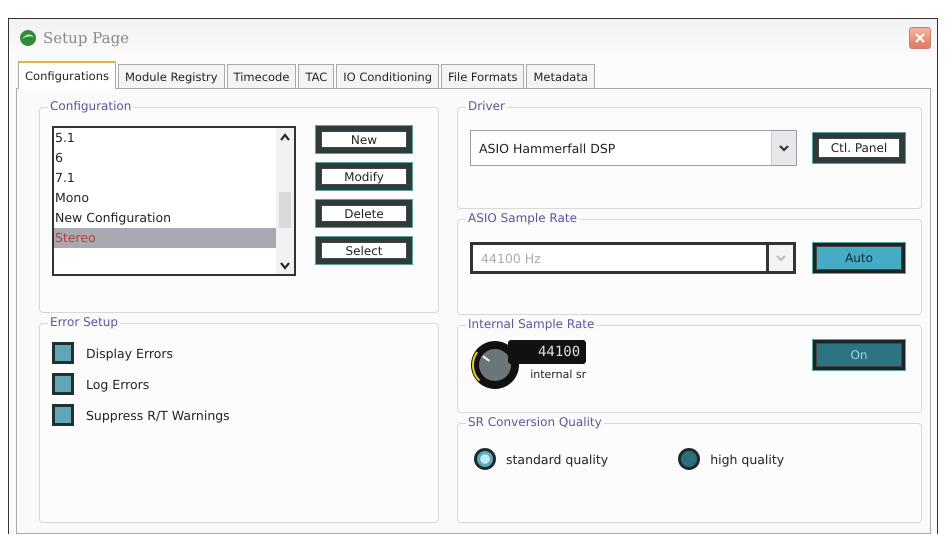 The width and height of the screenshot is (945, 539). What do you see at coordinates (285, 137) in the screenshot?
I see `scroll-up-icon` at bounding box center [285, 137].